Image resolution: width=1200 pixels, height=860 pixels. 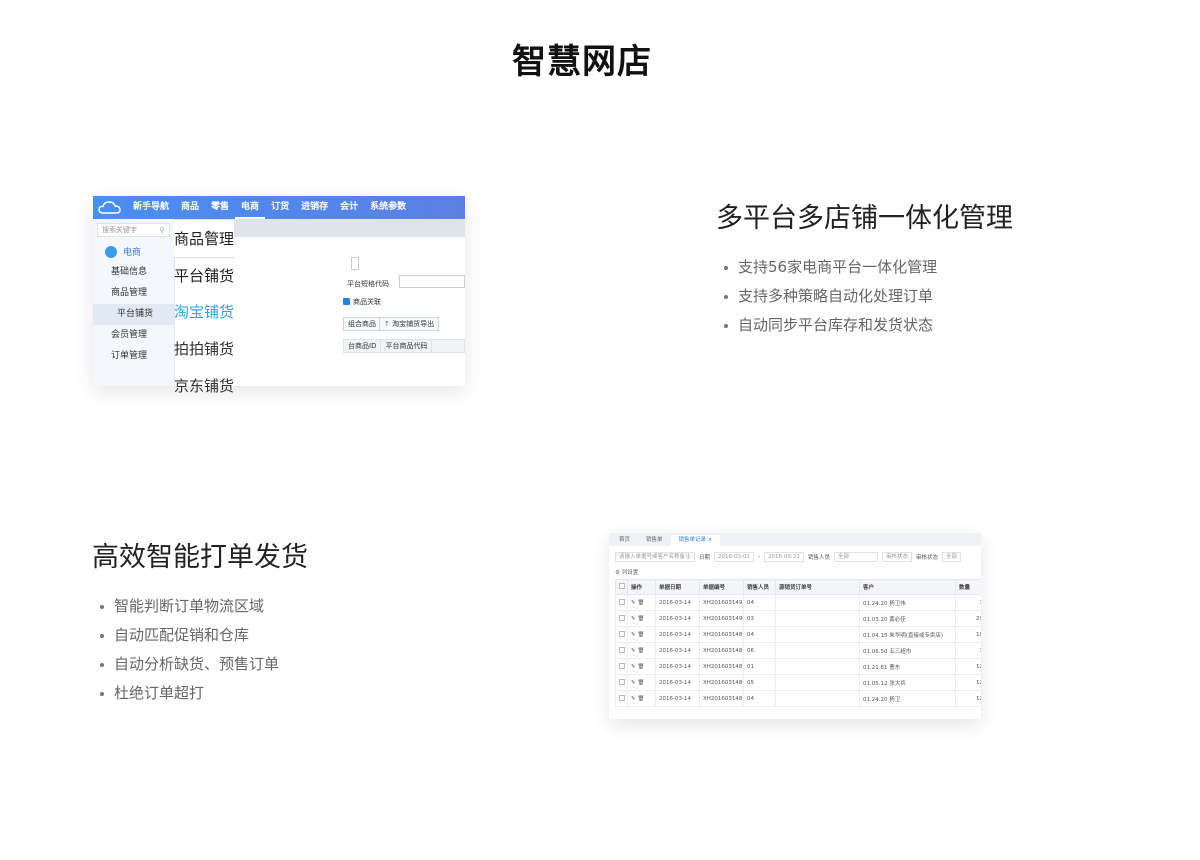 What do you see at coordinates (695, 540) in the screenshot?
I see `tab-sales-records: 销售单记录 ×` at bounding box center [695, 540].